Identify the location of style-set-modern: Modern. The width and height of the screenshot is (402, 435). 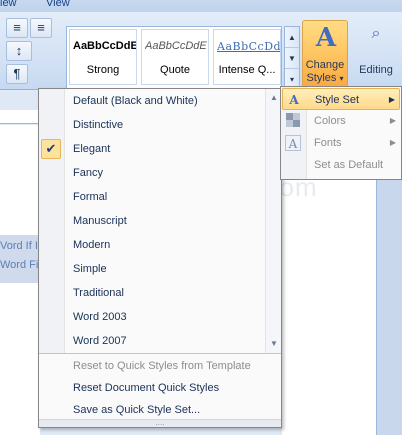
(91, 245).